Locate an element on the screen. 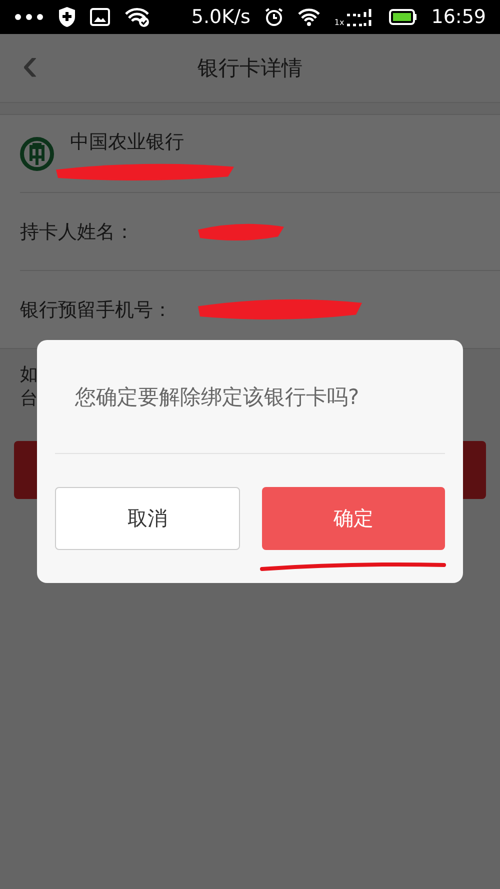 The height and width of the screenshot is (889, 500). field-label: 持卡人姓名： is located at coordinates (77, 232).